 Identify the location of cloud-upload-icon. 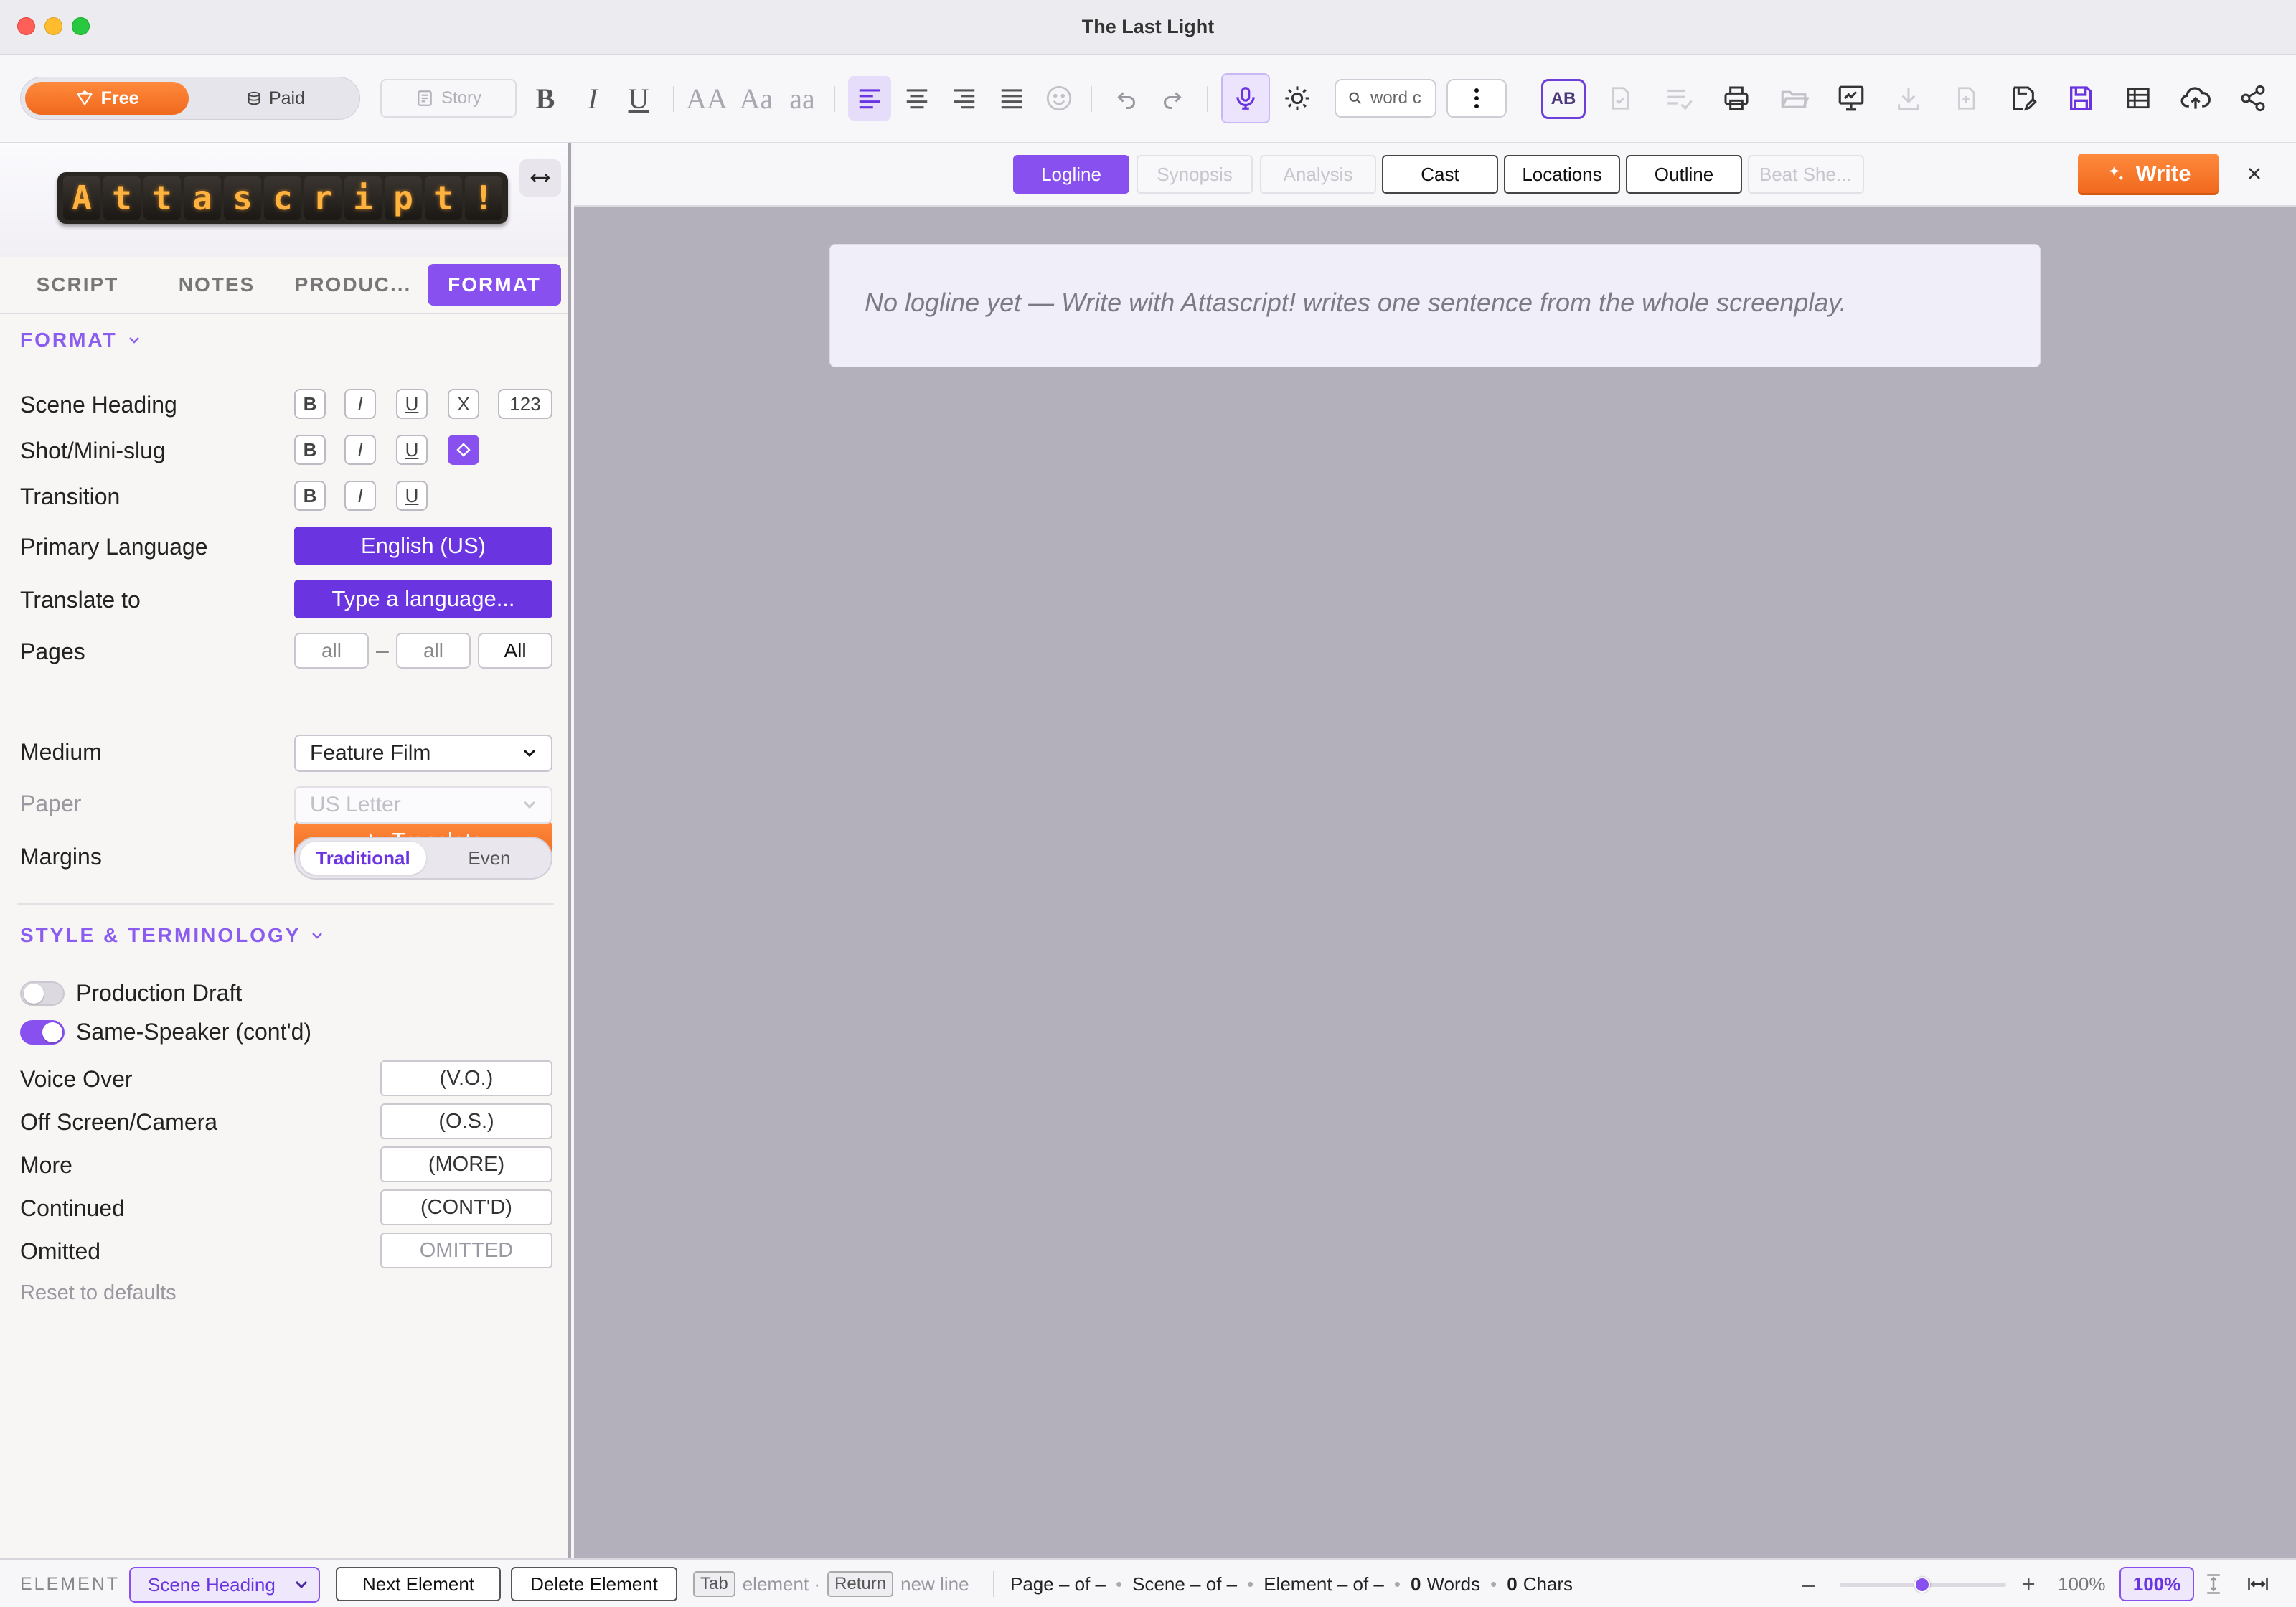
(2195, 98).